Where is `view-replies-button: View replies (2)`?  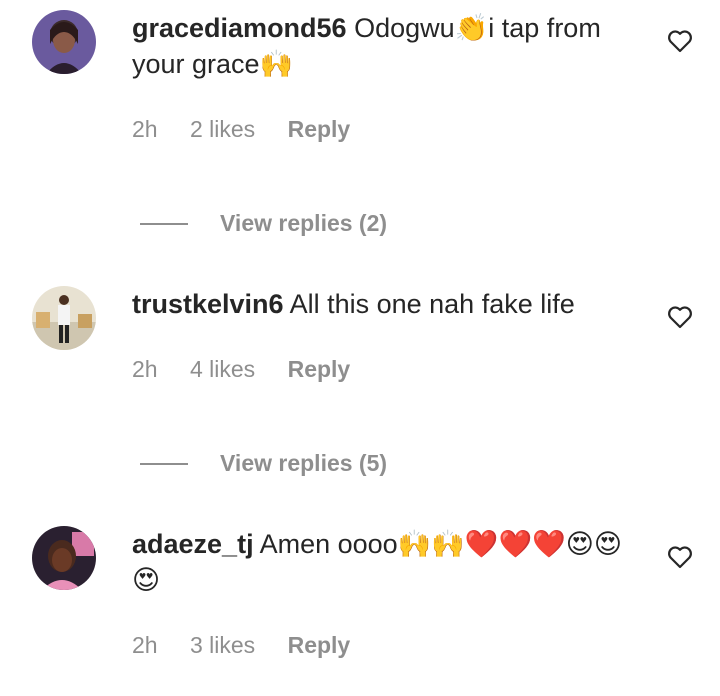
view-replies-button: View replies (2) is located at coordinates (263, 223).